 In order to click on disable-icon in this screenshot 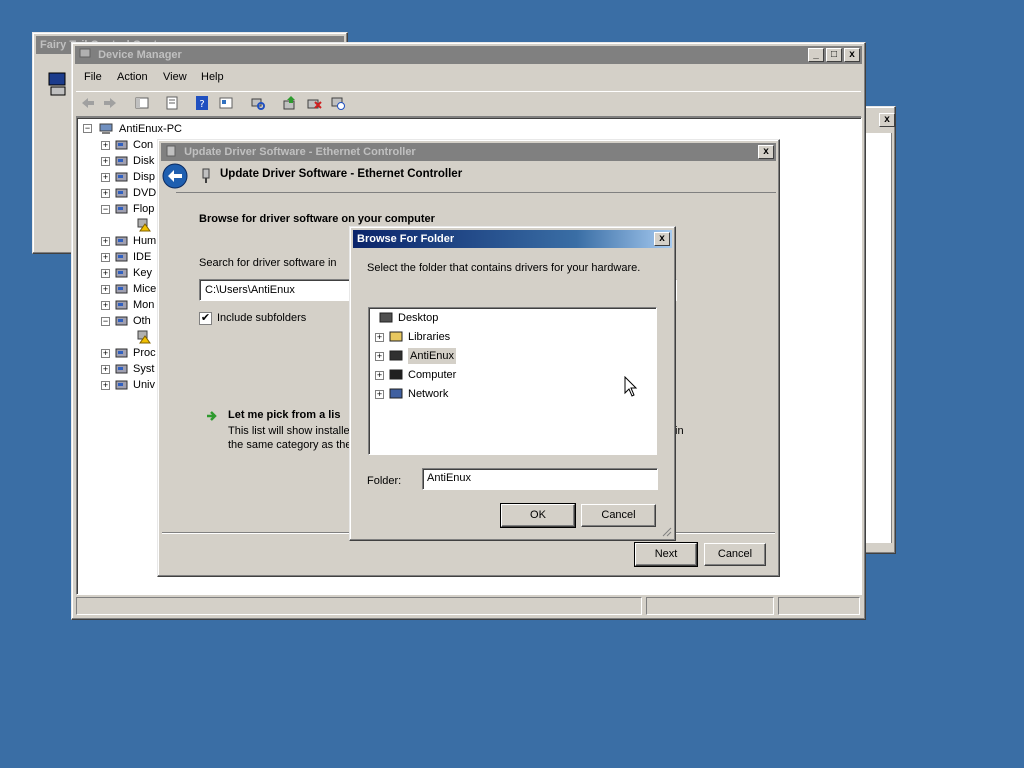, I will do `click(338, 103)`.